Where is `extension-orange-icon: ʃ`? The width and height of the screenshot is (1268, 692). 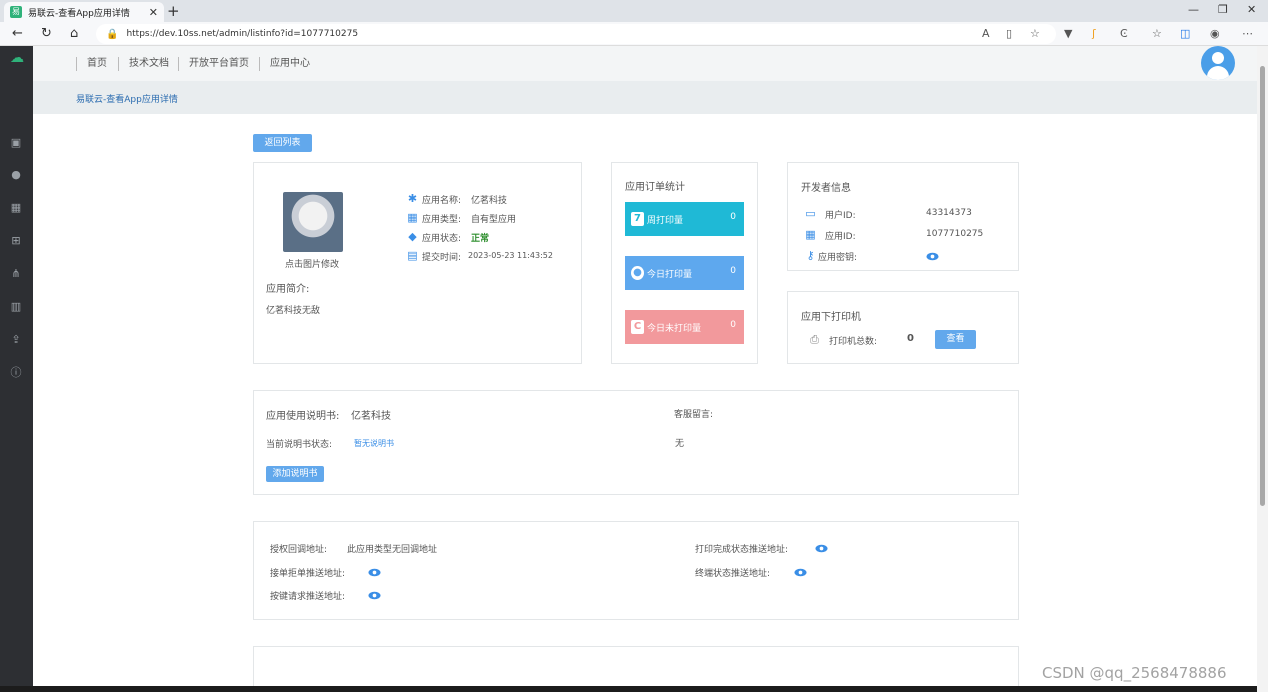 extension-orange-icon: ʃ is located at coordinates (1094, 33).